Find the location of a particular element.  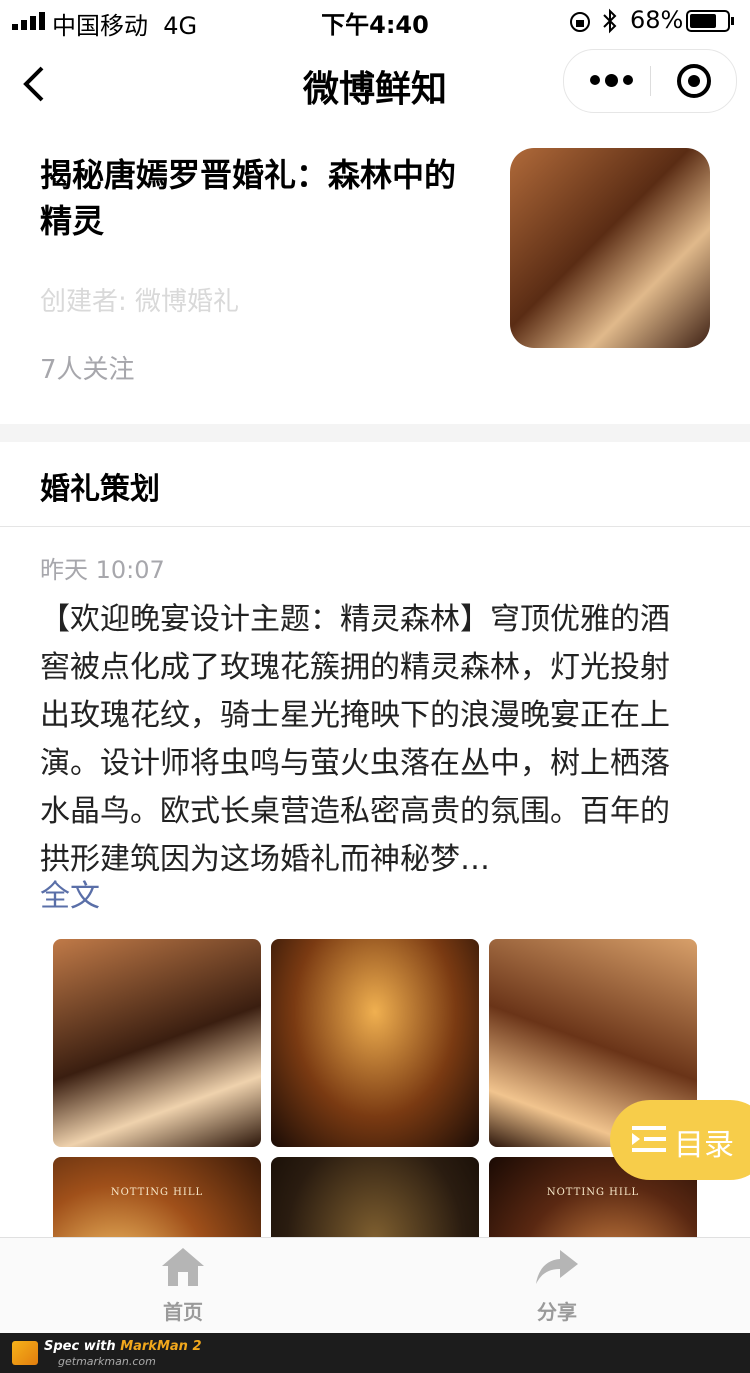

home-icon is located at coordinates (183, 1267).